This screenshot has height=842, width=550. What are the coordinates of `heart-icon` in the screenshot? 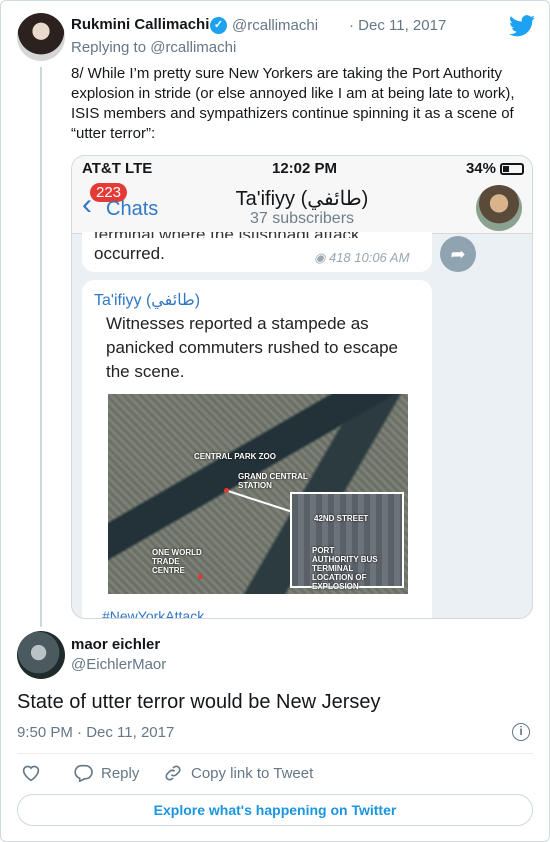 It's located at (31, 773).